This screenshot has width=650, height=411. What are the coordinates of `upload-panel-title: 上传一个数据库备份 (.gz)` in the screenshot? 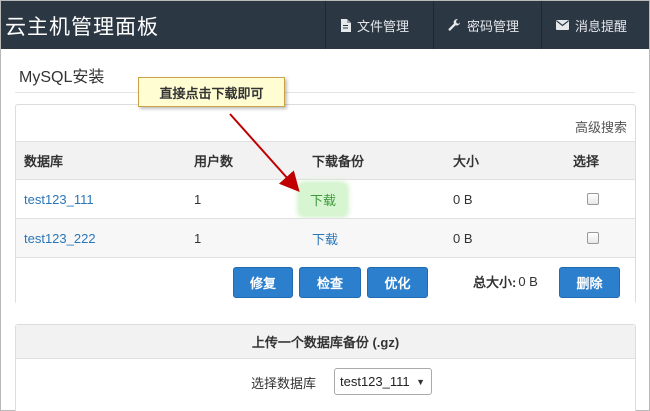 It's located at (325, 342).